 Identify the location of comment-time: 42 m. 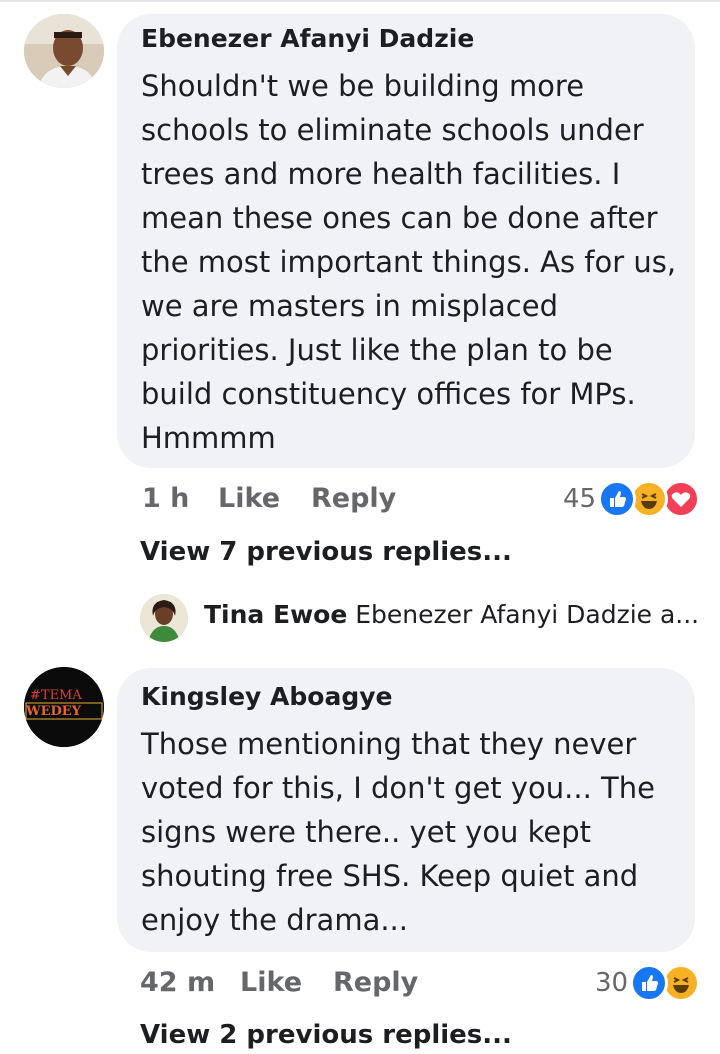
(177, 982).